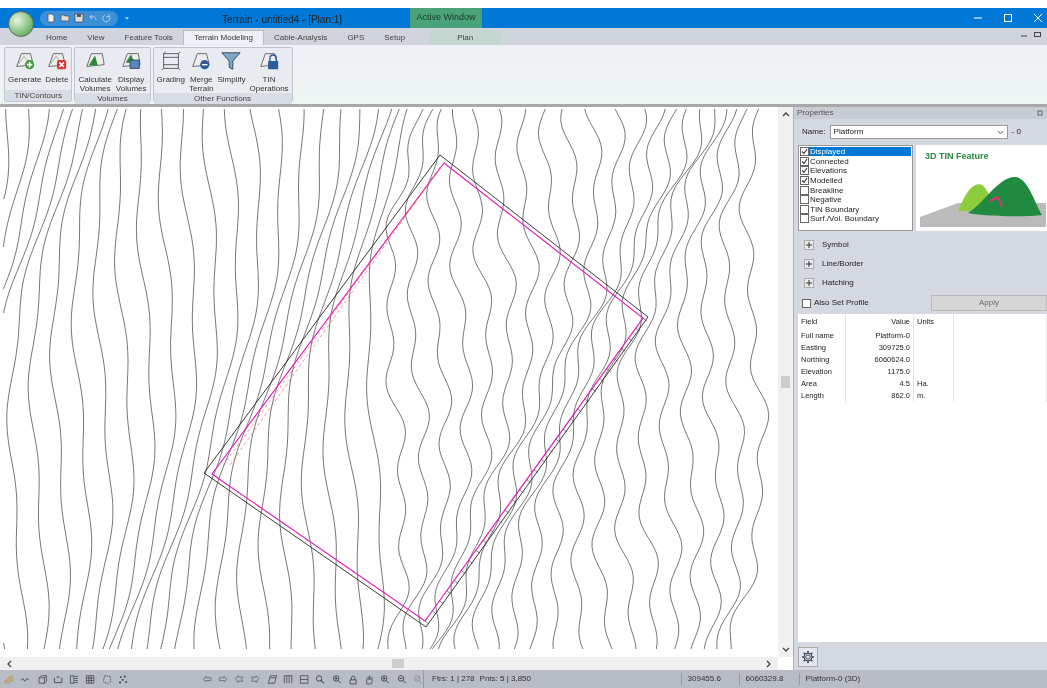 The width and height of the screenshot is (1047, 688). I want to click on terrain-lock-icon, so click(269, 61).